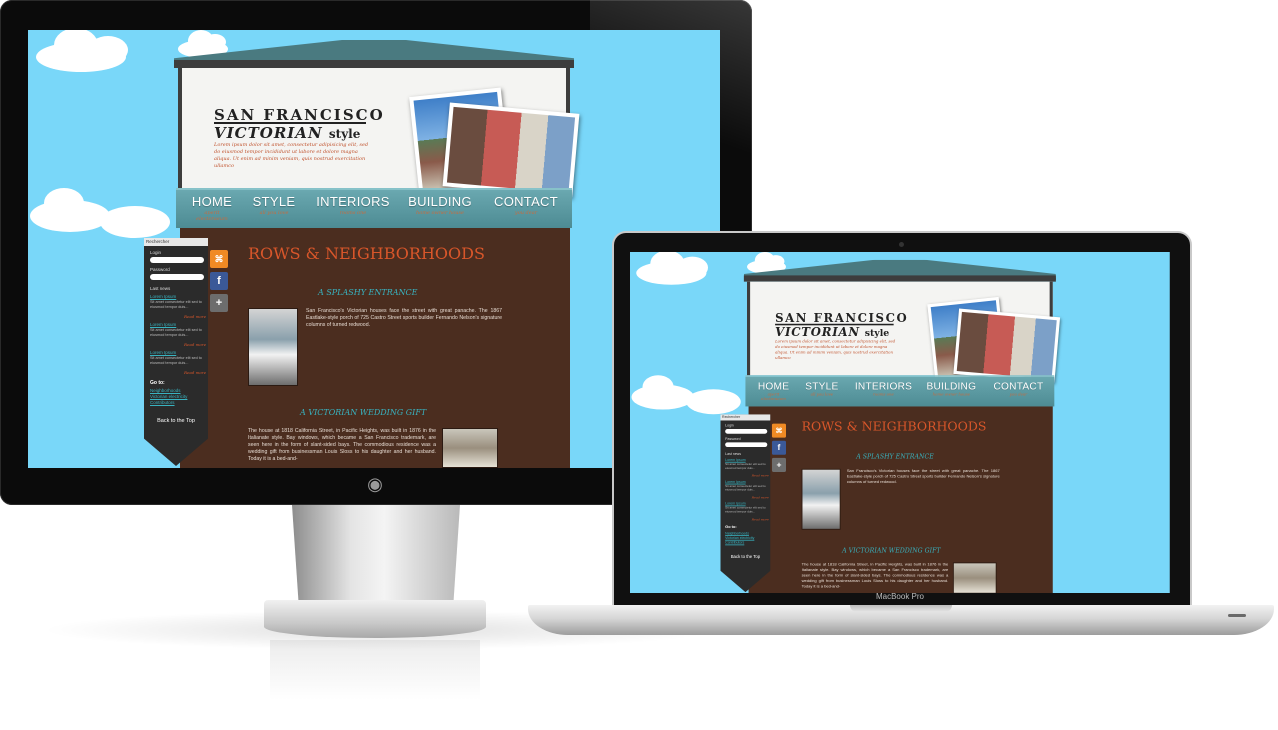 This screenshot has width=1278, height=730. I want to click on house-eave, so click(374, 64).